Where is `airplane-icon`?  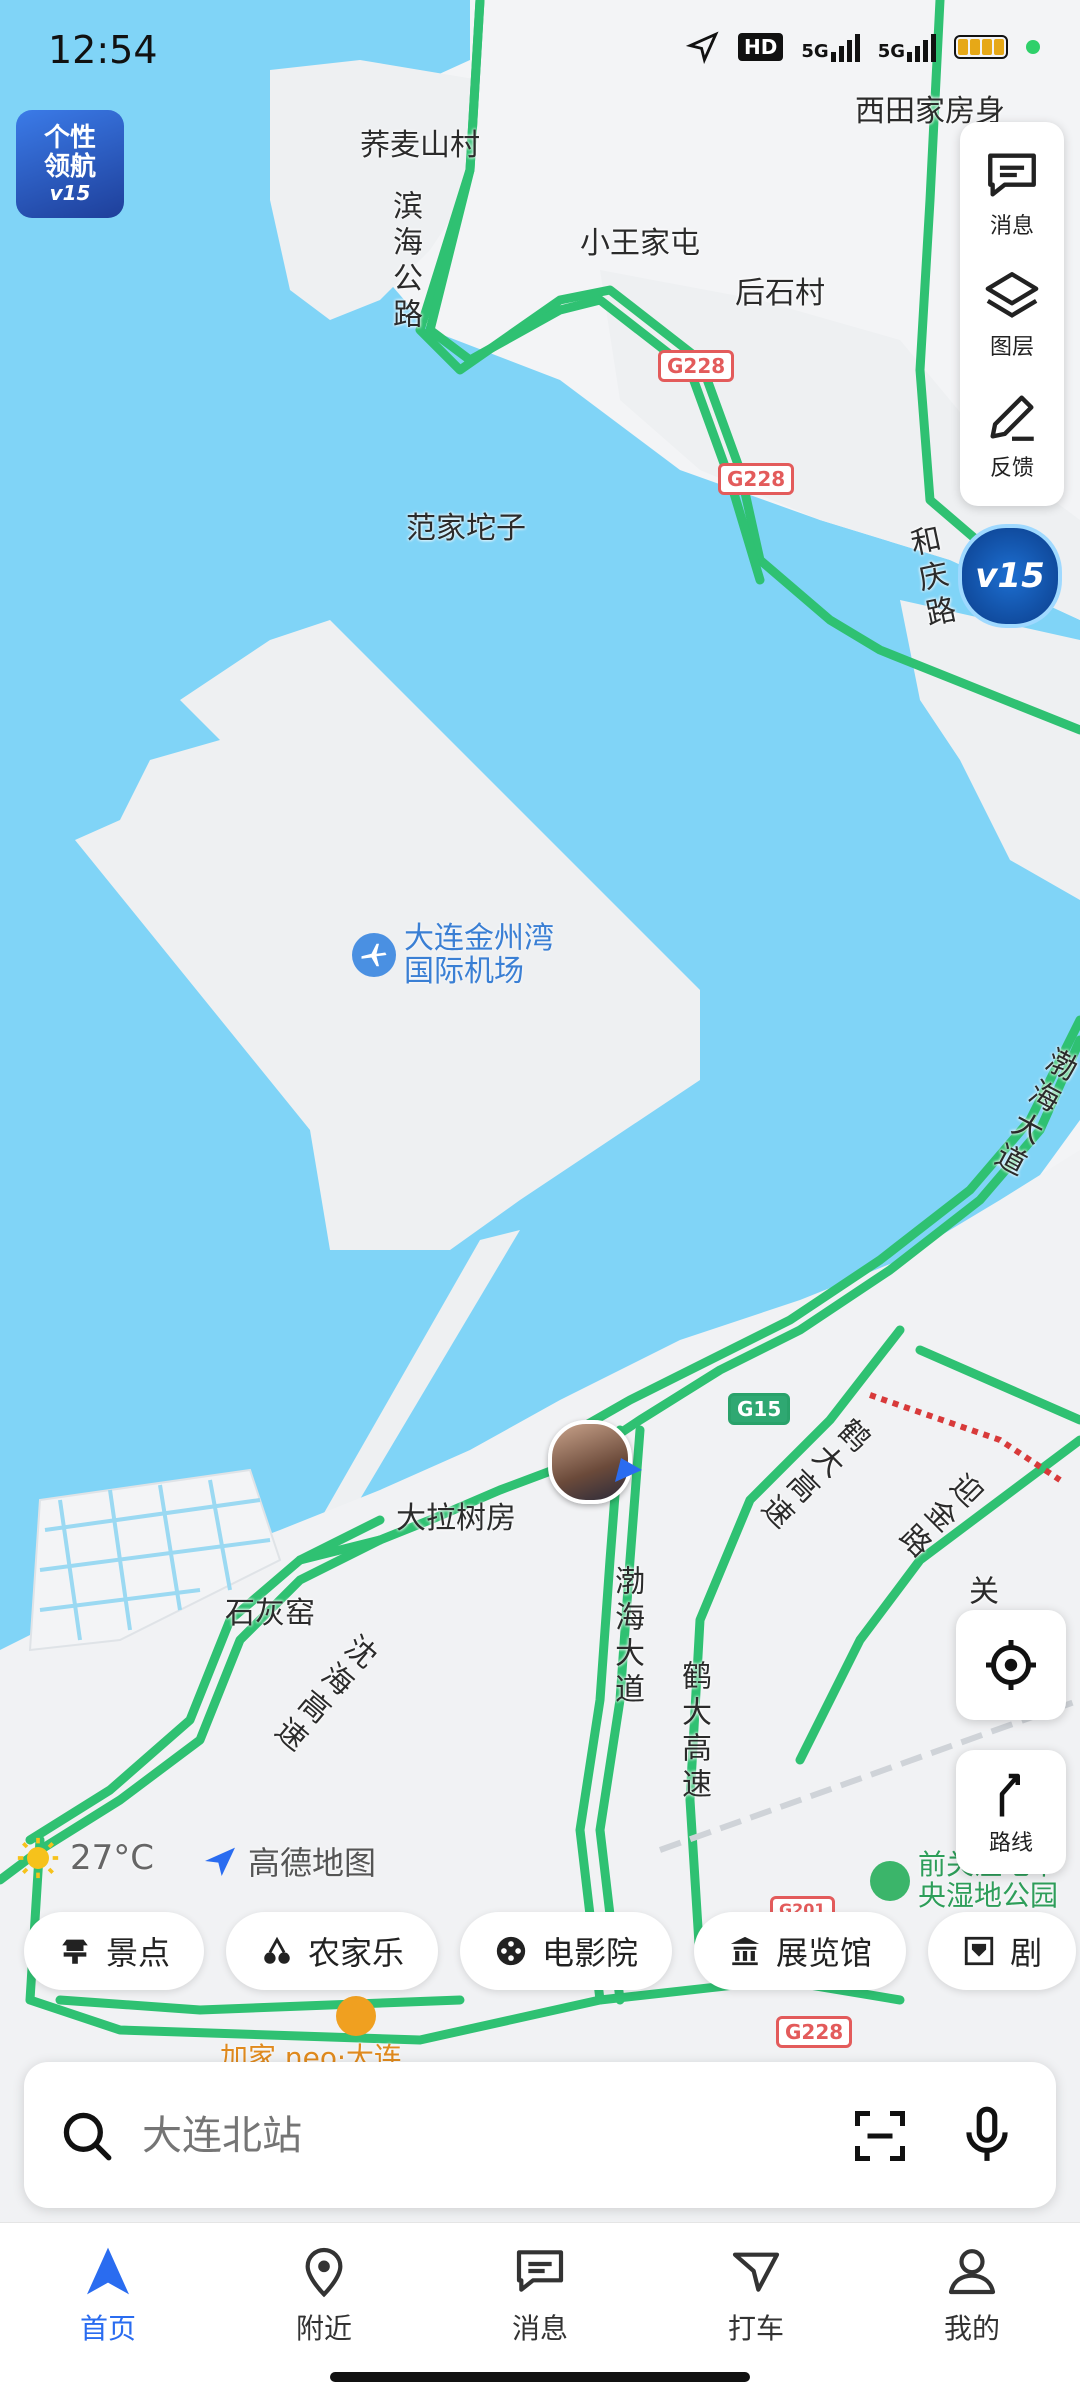
airplane-icon is located at coordinates (374, 955).